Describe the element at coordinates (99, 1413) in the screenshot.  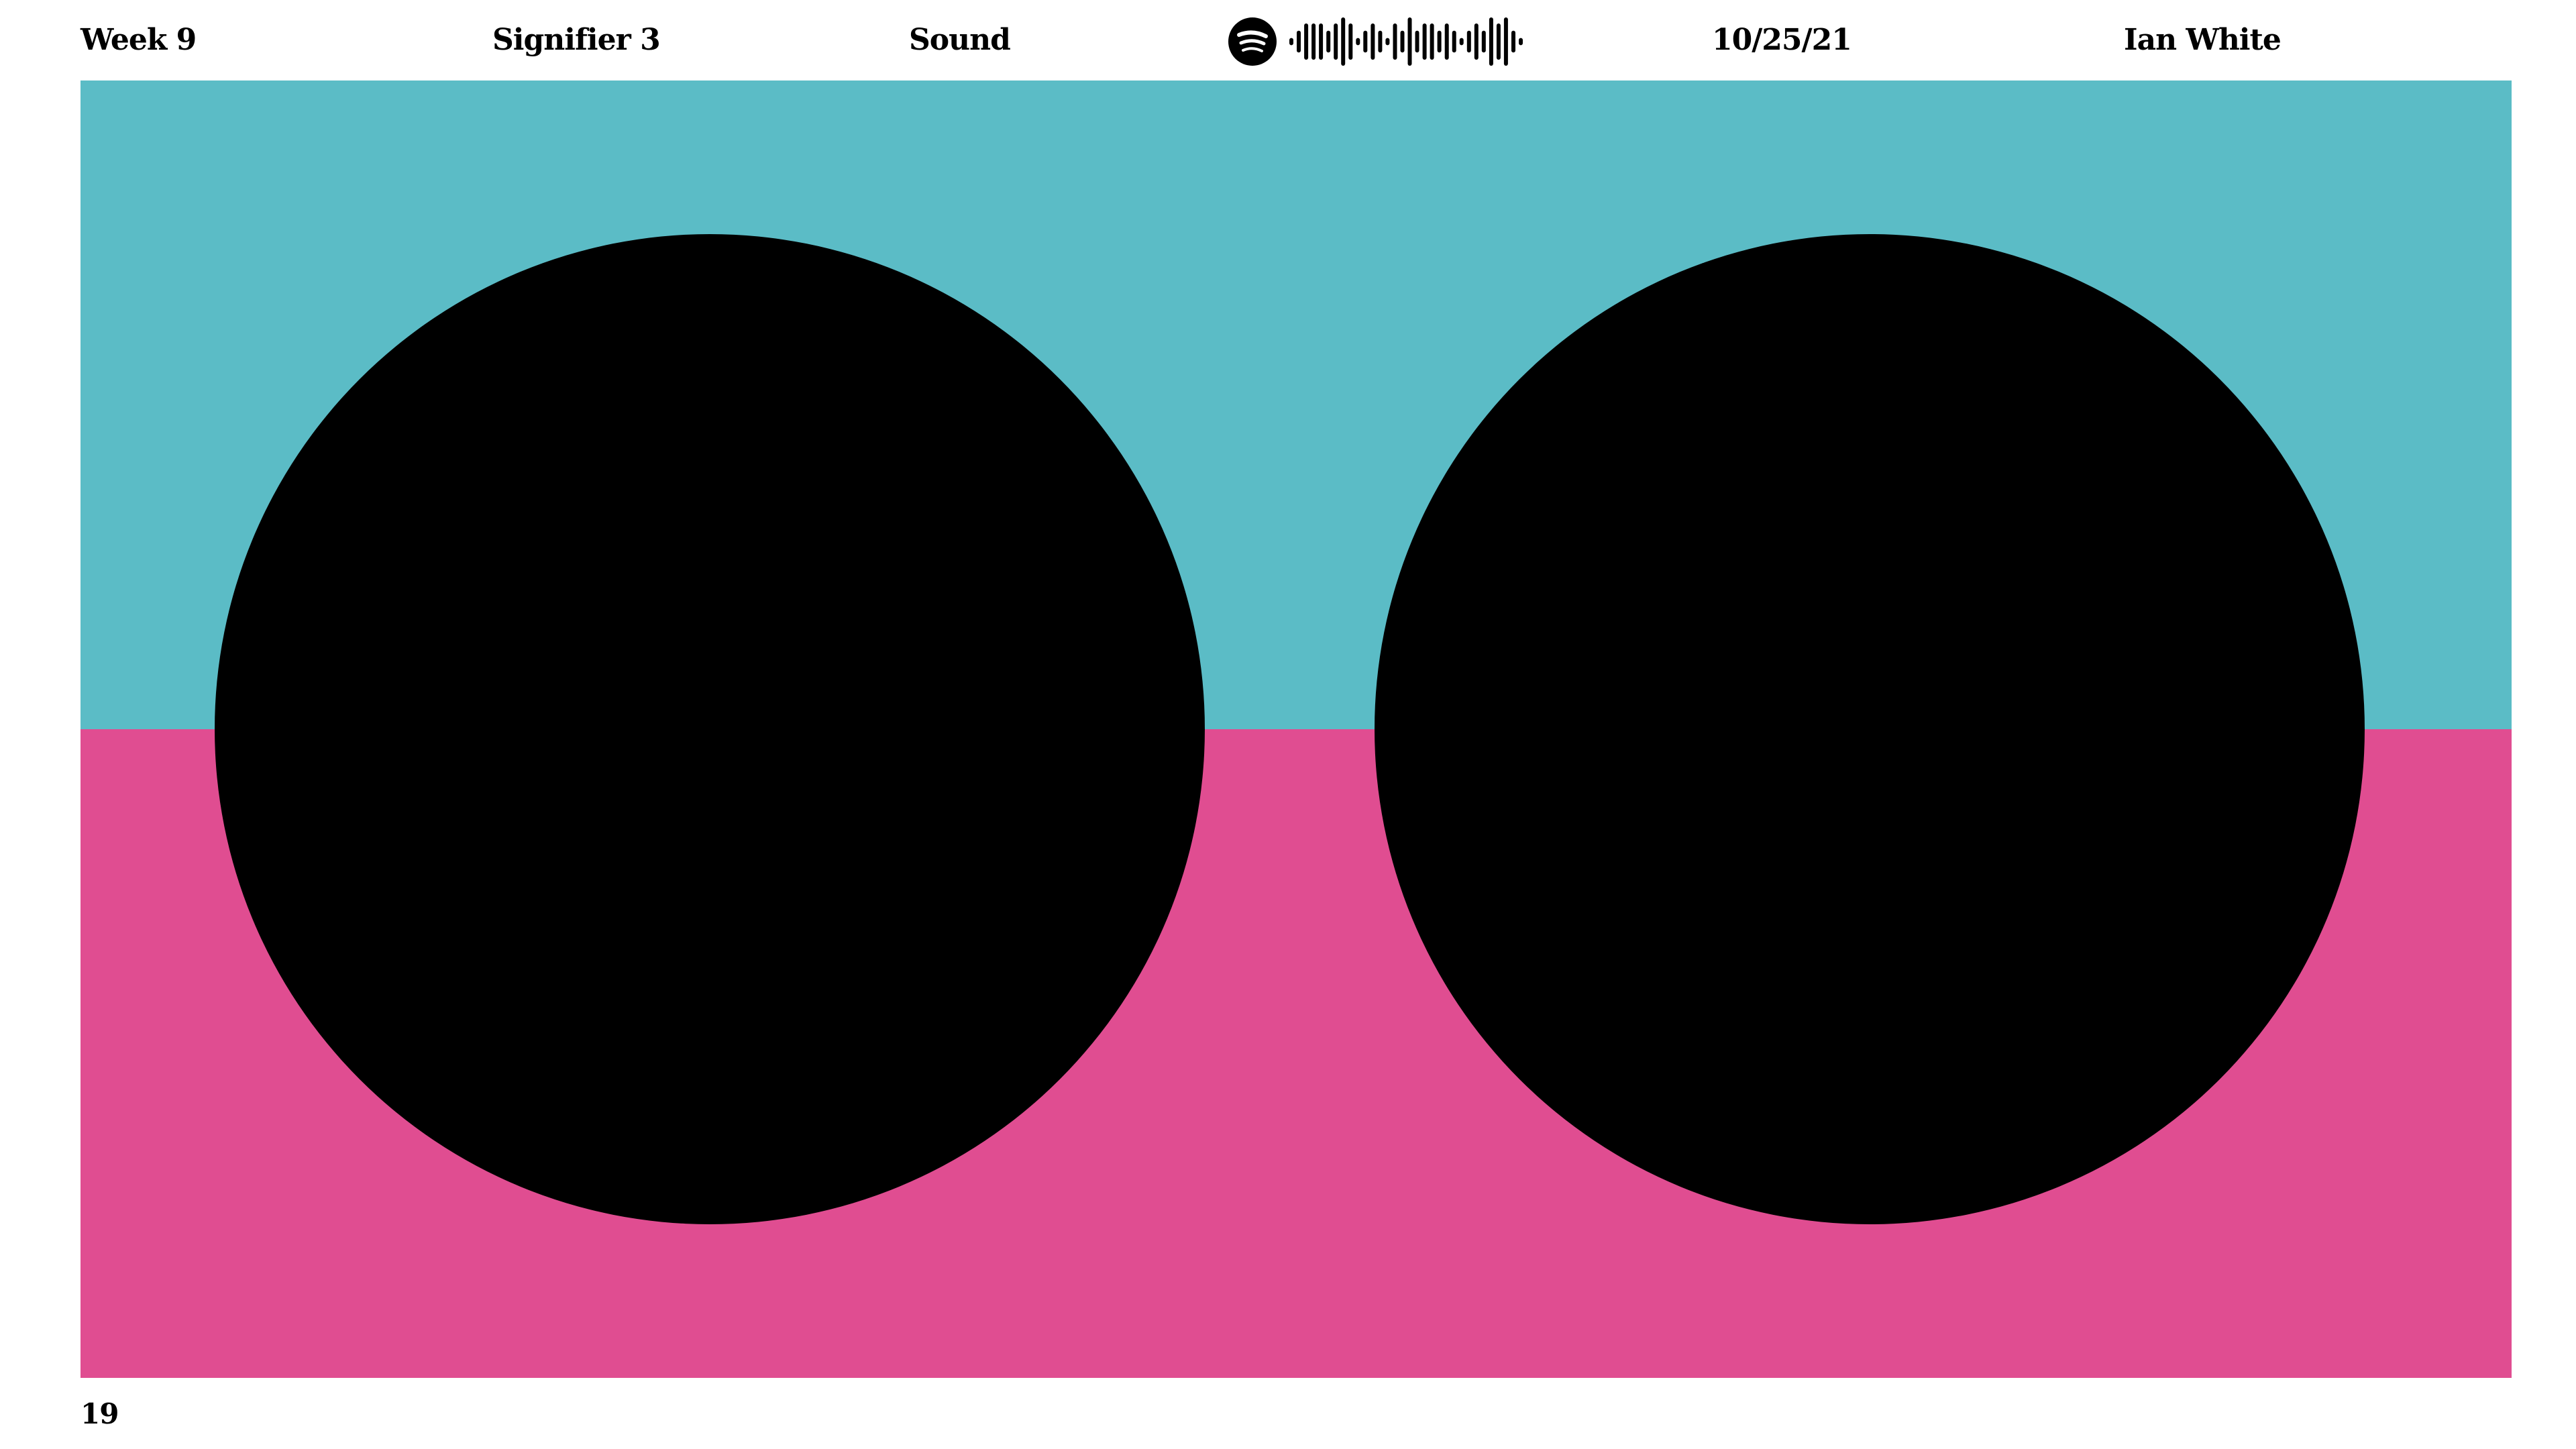
I see `page-number: 19` at that location.